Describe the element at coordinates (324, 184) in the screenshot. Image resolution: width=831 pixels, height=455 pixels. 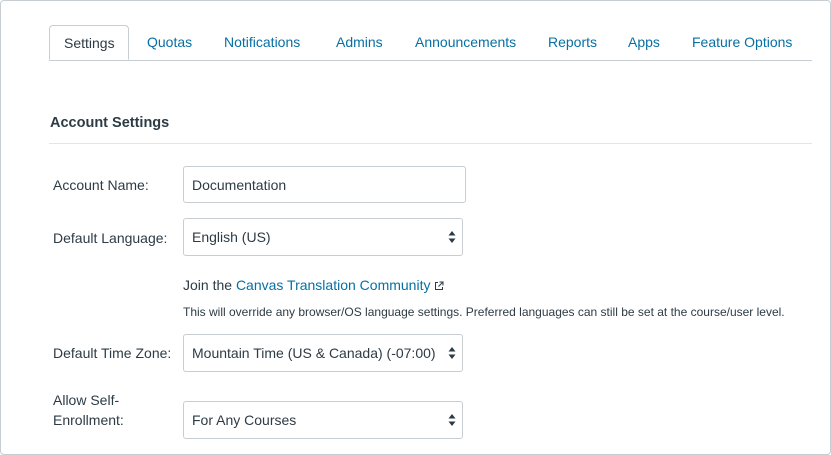
I see `account-name-input` at that location.